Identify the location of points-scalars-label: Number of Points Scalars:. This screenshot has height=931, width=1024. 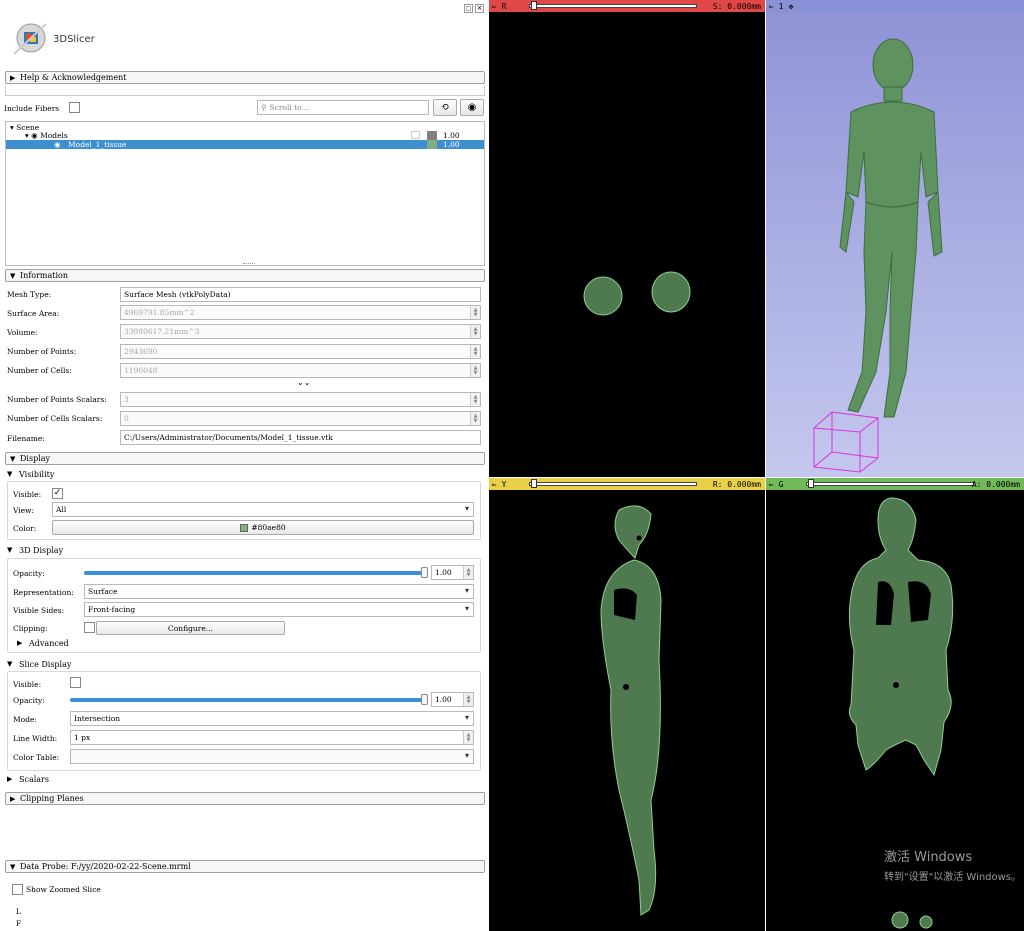
(57, 399).